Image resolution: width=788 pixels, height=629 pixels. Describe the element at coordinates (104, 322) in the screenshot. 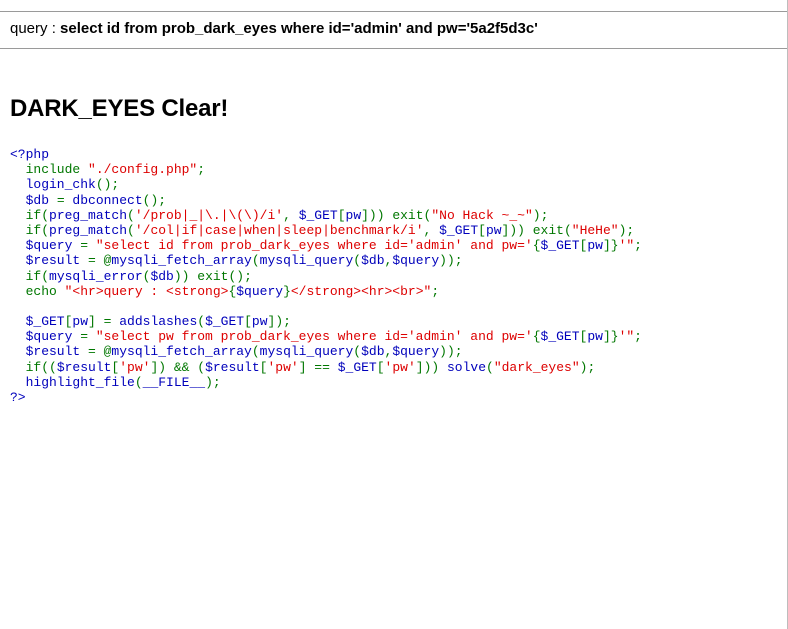

I see `code-token: ] =` at that location.